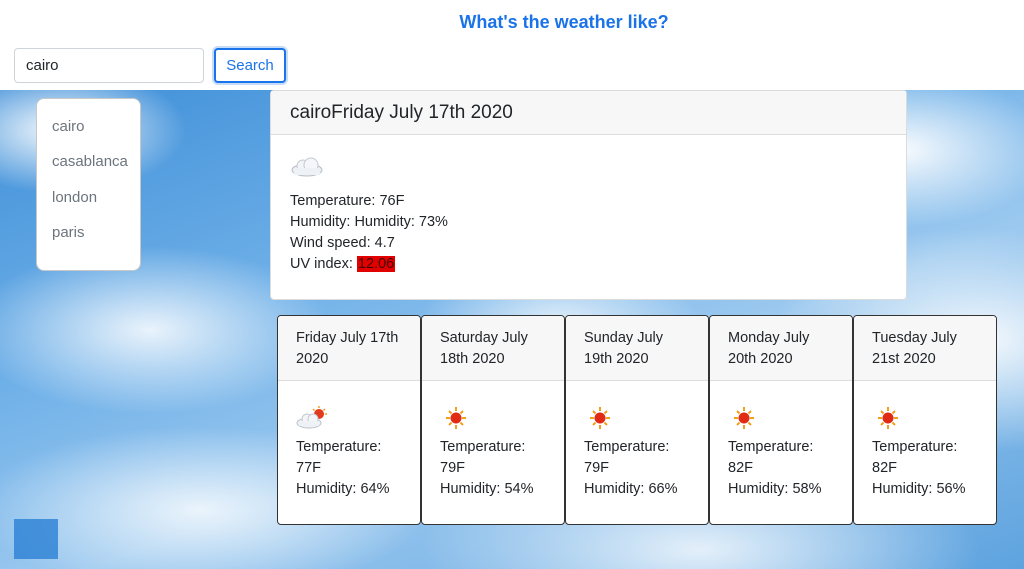 This screenshot has height=569, width=1024. What do you see at coordinates (342, 243) in the screenshot?
I see `current-wind-speed: Wind speed: 4.7` at bounding box center [342, 243].